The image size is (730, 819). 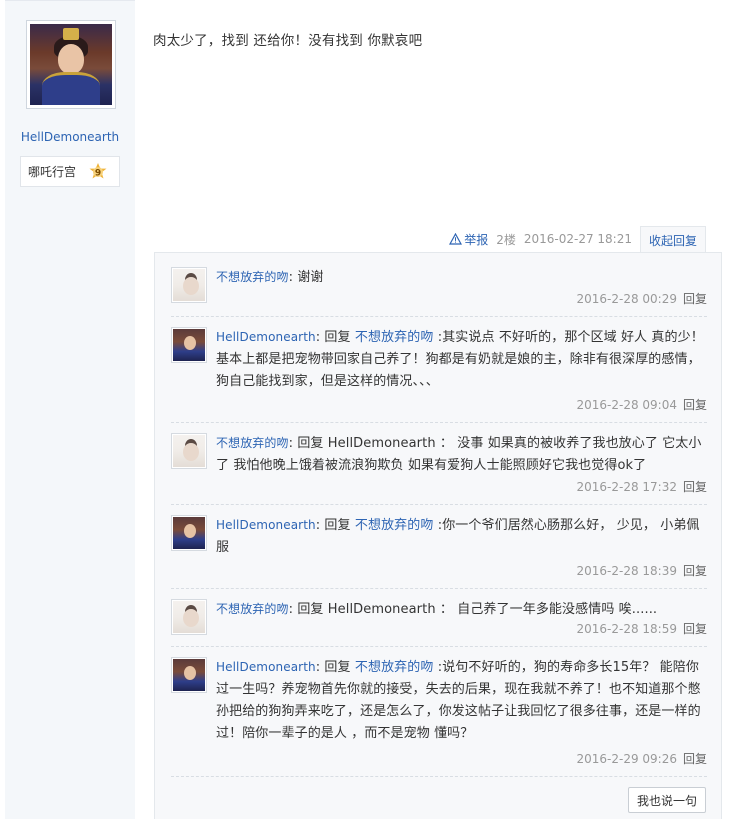 I want to click on reply-time: 2016-2-28 18:39, so click(x=626, y=571).